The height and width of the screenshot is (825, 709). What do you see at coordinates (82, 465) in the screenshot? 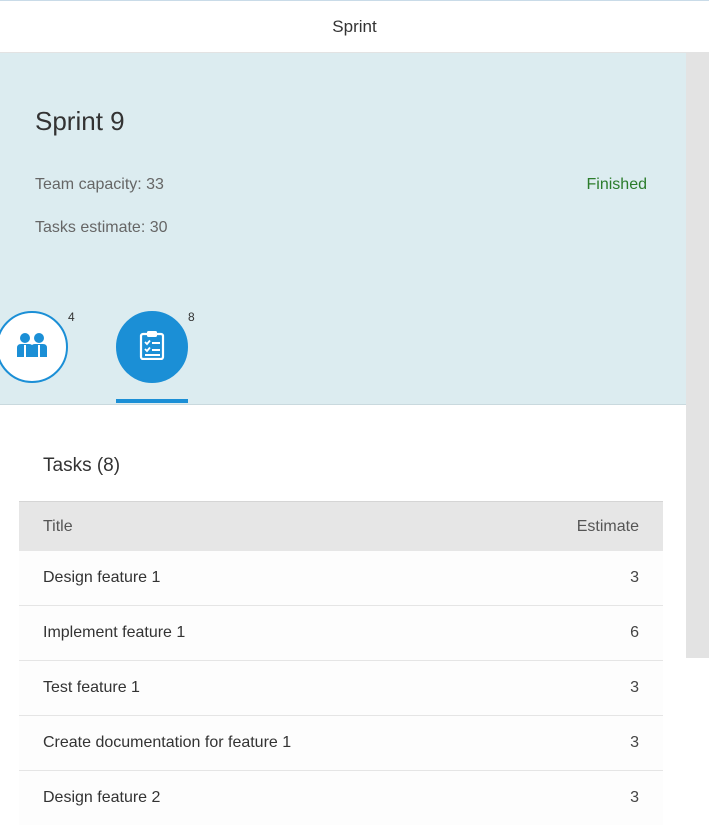
I see `tasks-section-title: Tasks (8)` at bounding box center [82, 465].